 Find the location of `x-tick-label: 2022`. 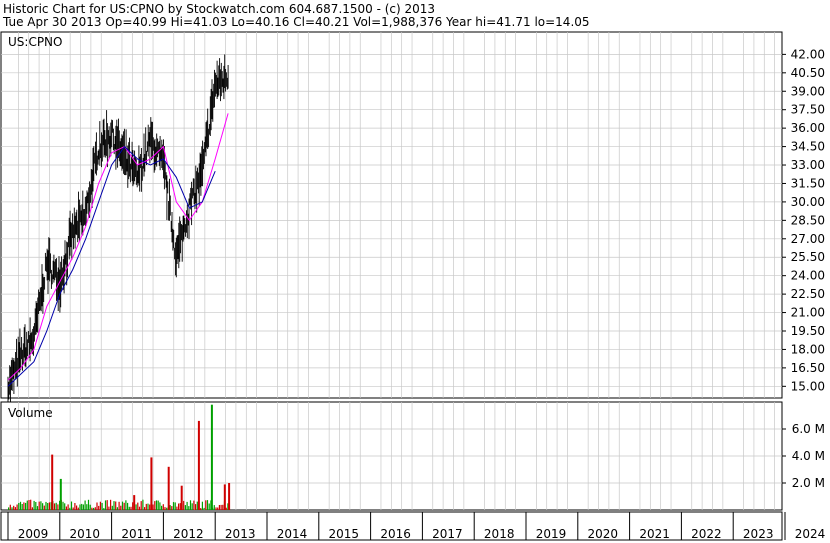

x-tick-label: 2022 is located at coordinates (706, 534).